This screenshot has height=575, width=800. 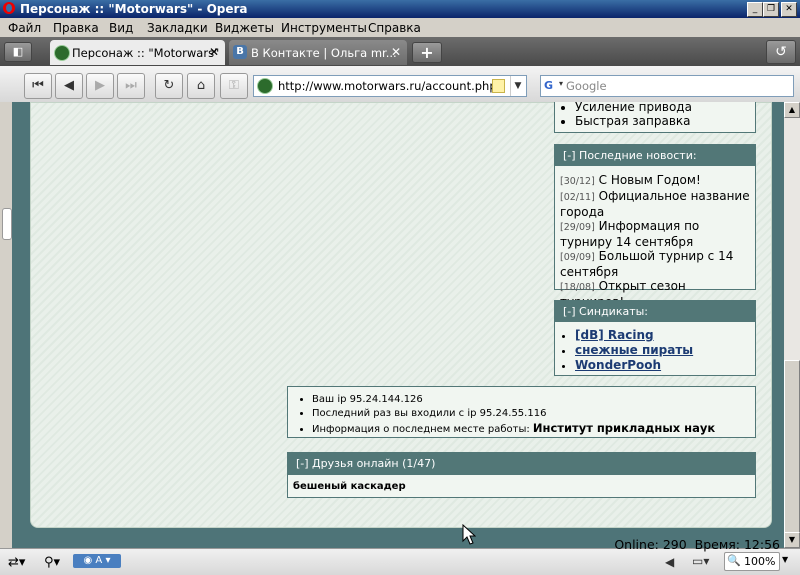 What do you see at coordinates (655, 311) in the screenshot?
I see `syndicates-header: [-] Синдикаты:` at bounding box center [655, 311].